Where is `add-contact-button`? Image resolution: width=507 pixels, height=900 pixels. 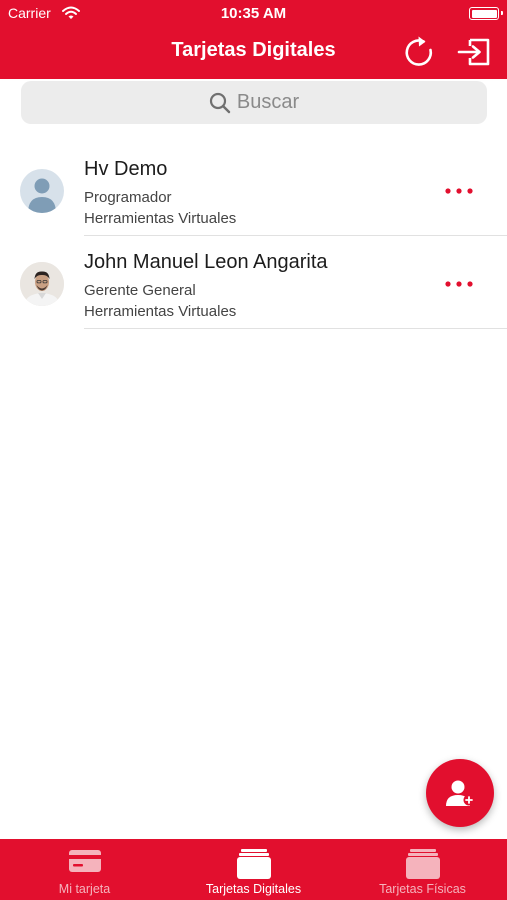
add-contact-button is located at coordinates (460, 793).